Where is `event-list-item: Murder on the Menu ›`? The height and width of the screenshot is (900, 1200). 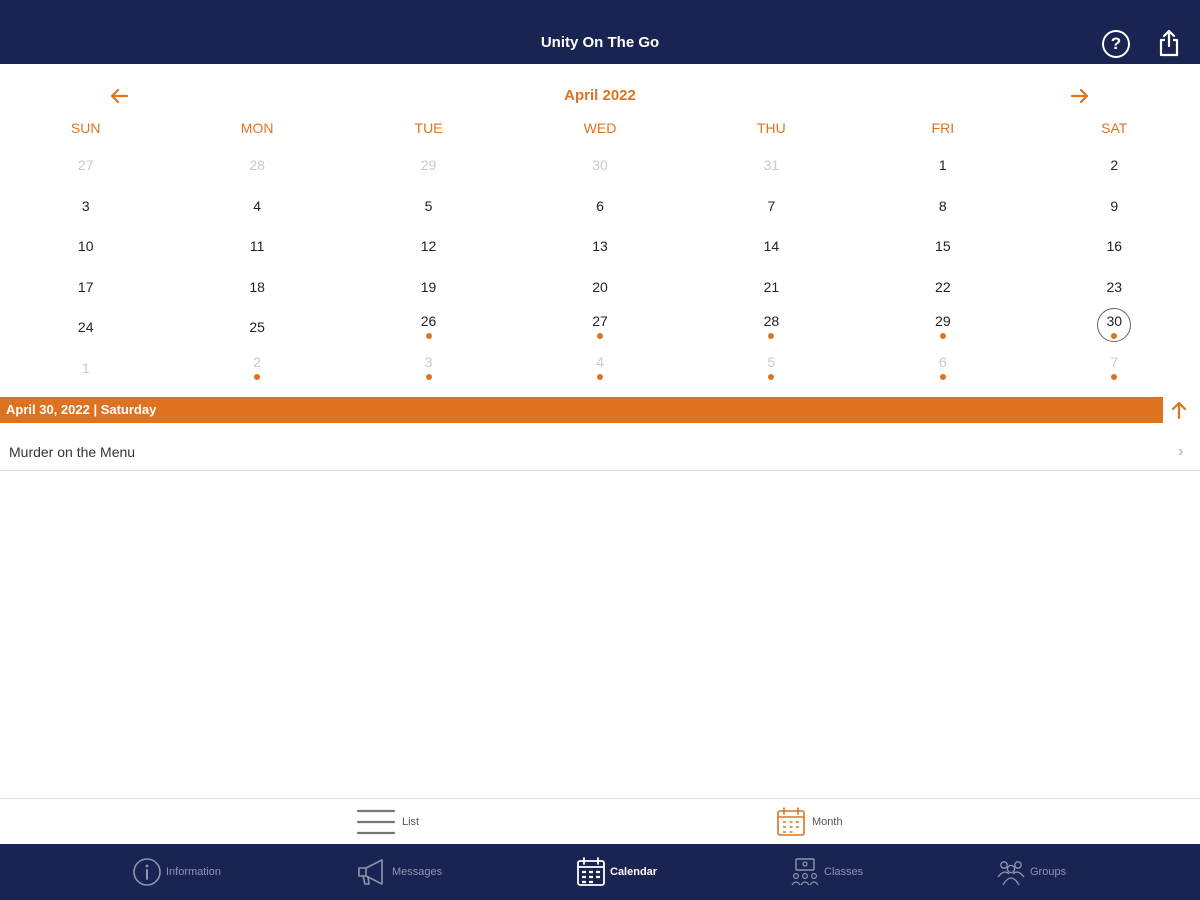 event-list-item: Murder on the Menu › is located at coordinates (600, 451).